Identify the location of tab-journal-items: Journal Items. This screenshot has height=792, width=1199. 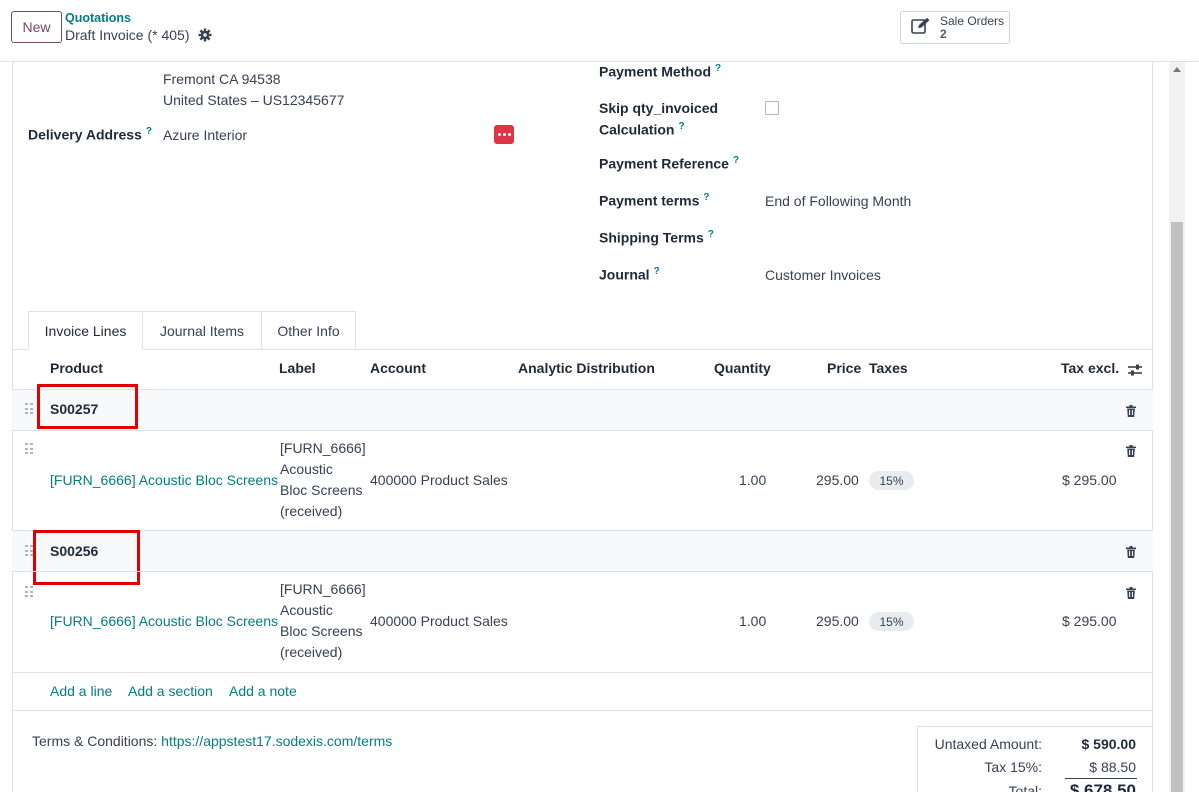
(202, 330).